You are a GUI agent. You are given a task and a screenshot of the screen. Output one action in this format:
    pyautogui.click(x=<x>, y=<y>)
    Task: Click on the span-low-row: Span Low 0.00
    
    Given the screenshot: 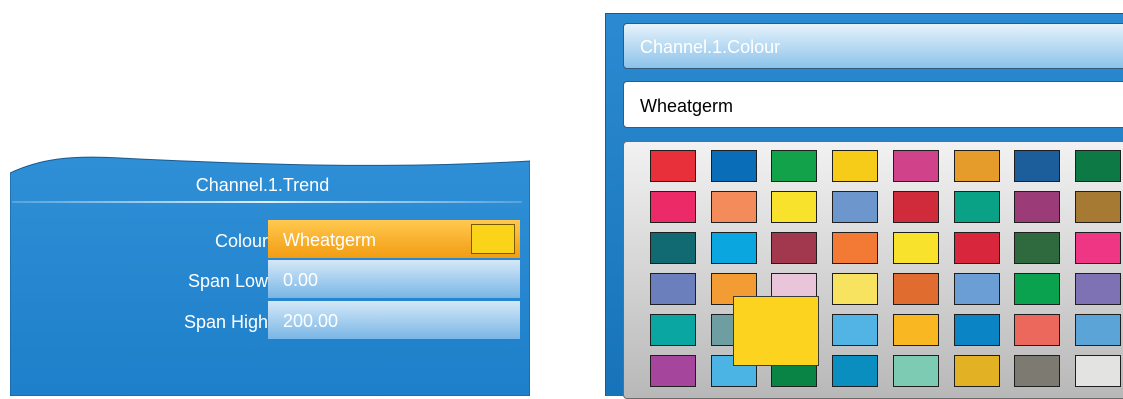 What is the action you would take?
    pyautogui.click(x=270, y=280)
    